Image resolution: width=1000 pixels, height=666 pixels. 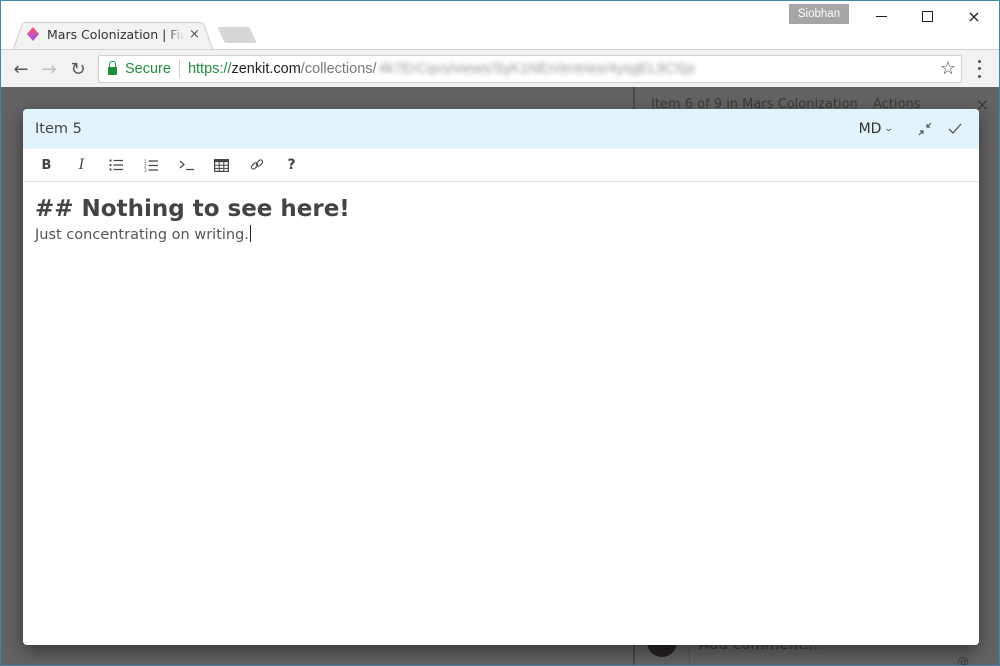 I want to click on link-icon, so click(x=256, y=164).